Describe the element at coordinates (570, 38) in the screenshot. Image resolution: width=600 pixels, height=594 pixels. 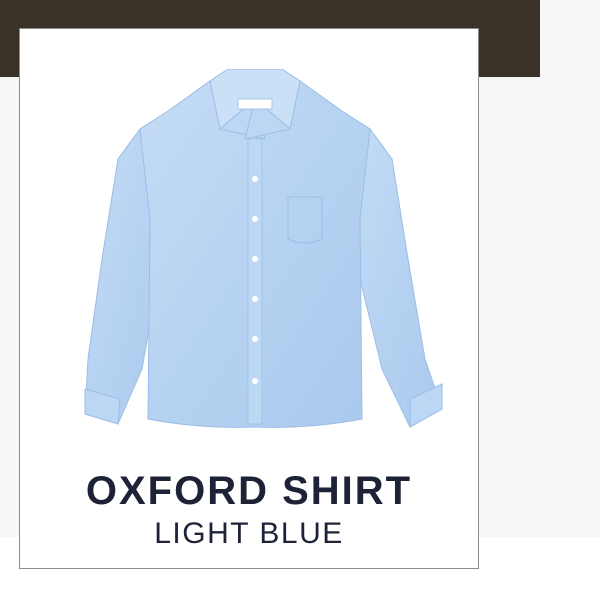
I see `background-strip` at that location.